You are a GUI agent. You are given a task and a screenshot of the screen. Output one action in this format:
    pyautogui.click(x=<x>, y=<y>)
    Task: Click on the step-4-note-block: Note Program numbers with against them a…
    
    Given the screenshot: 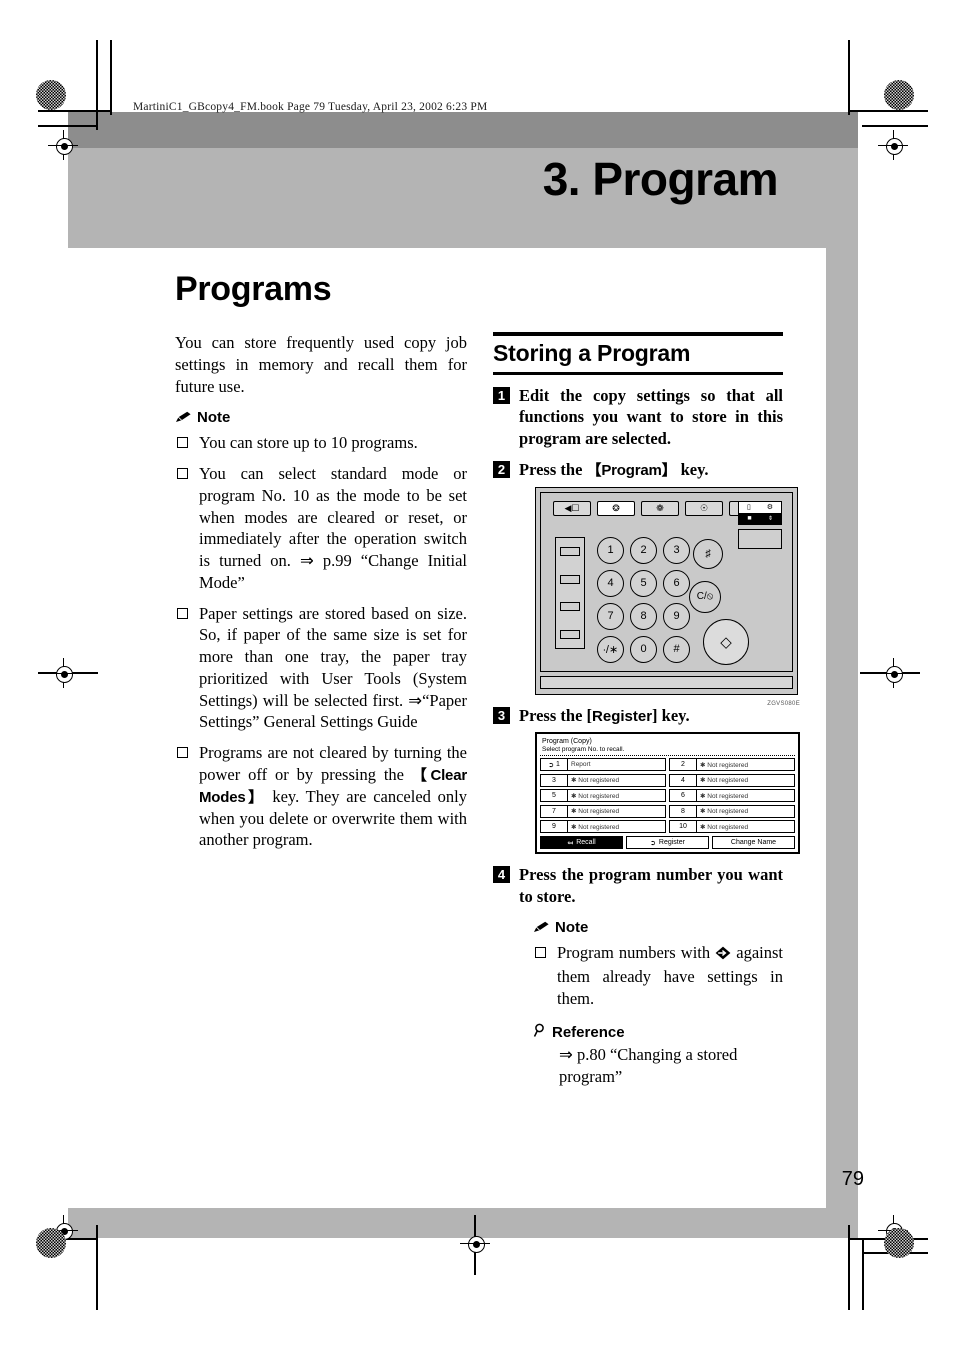 What is the action you would take?
    pyautogui.click(x=658, y=1003)
    